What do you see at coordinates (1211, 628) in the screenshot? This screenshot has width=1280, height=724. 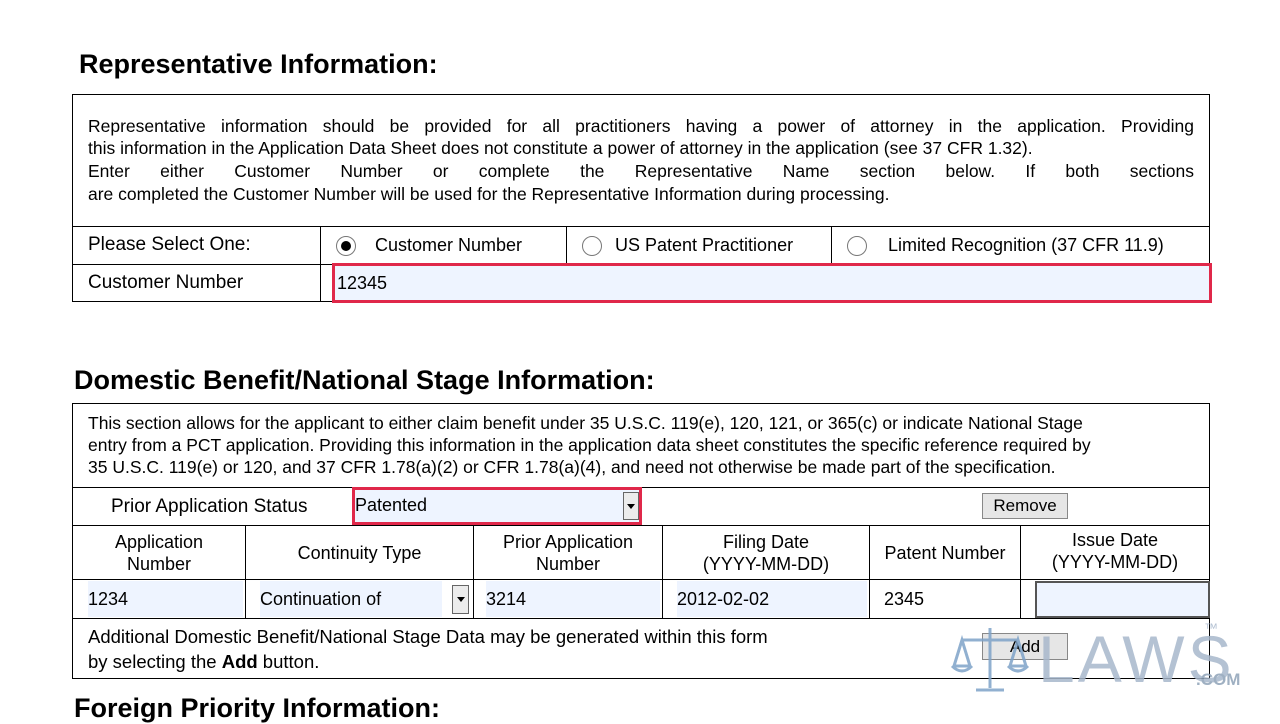 I see `laws-tm-mark: ™` at bounding box center [1211, 628].